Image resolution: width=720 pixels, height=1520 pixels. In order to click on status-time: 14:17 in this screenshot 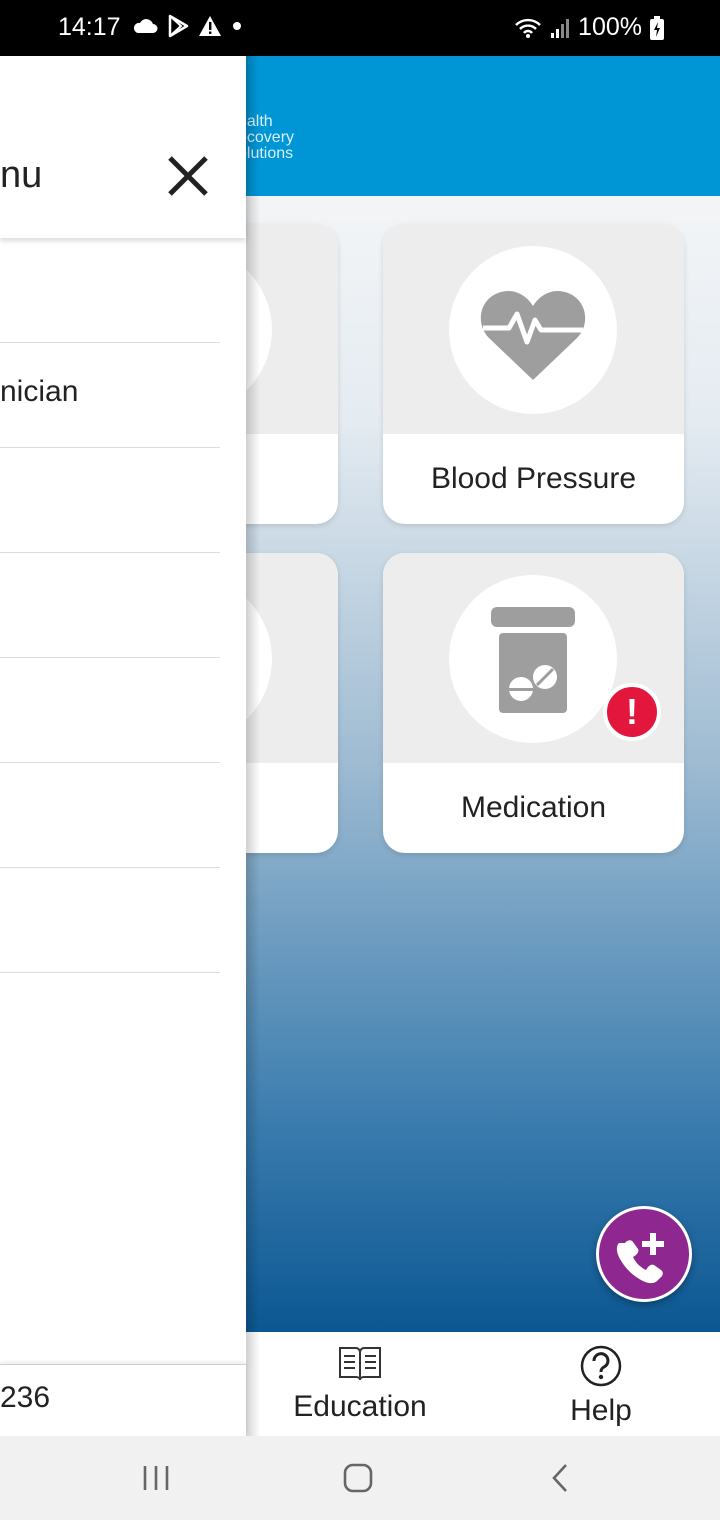, I will do `click(89, 27)`.